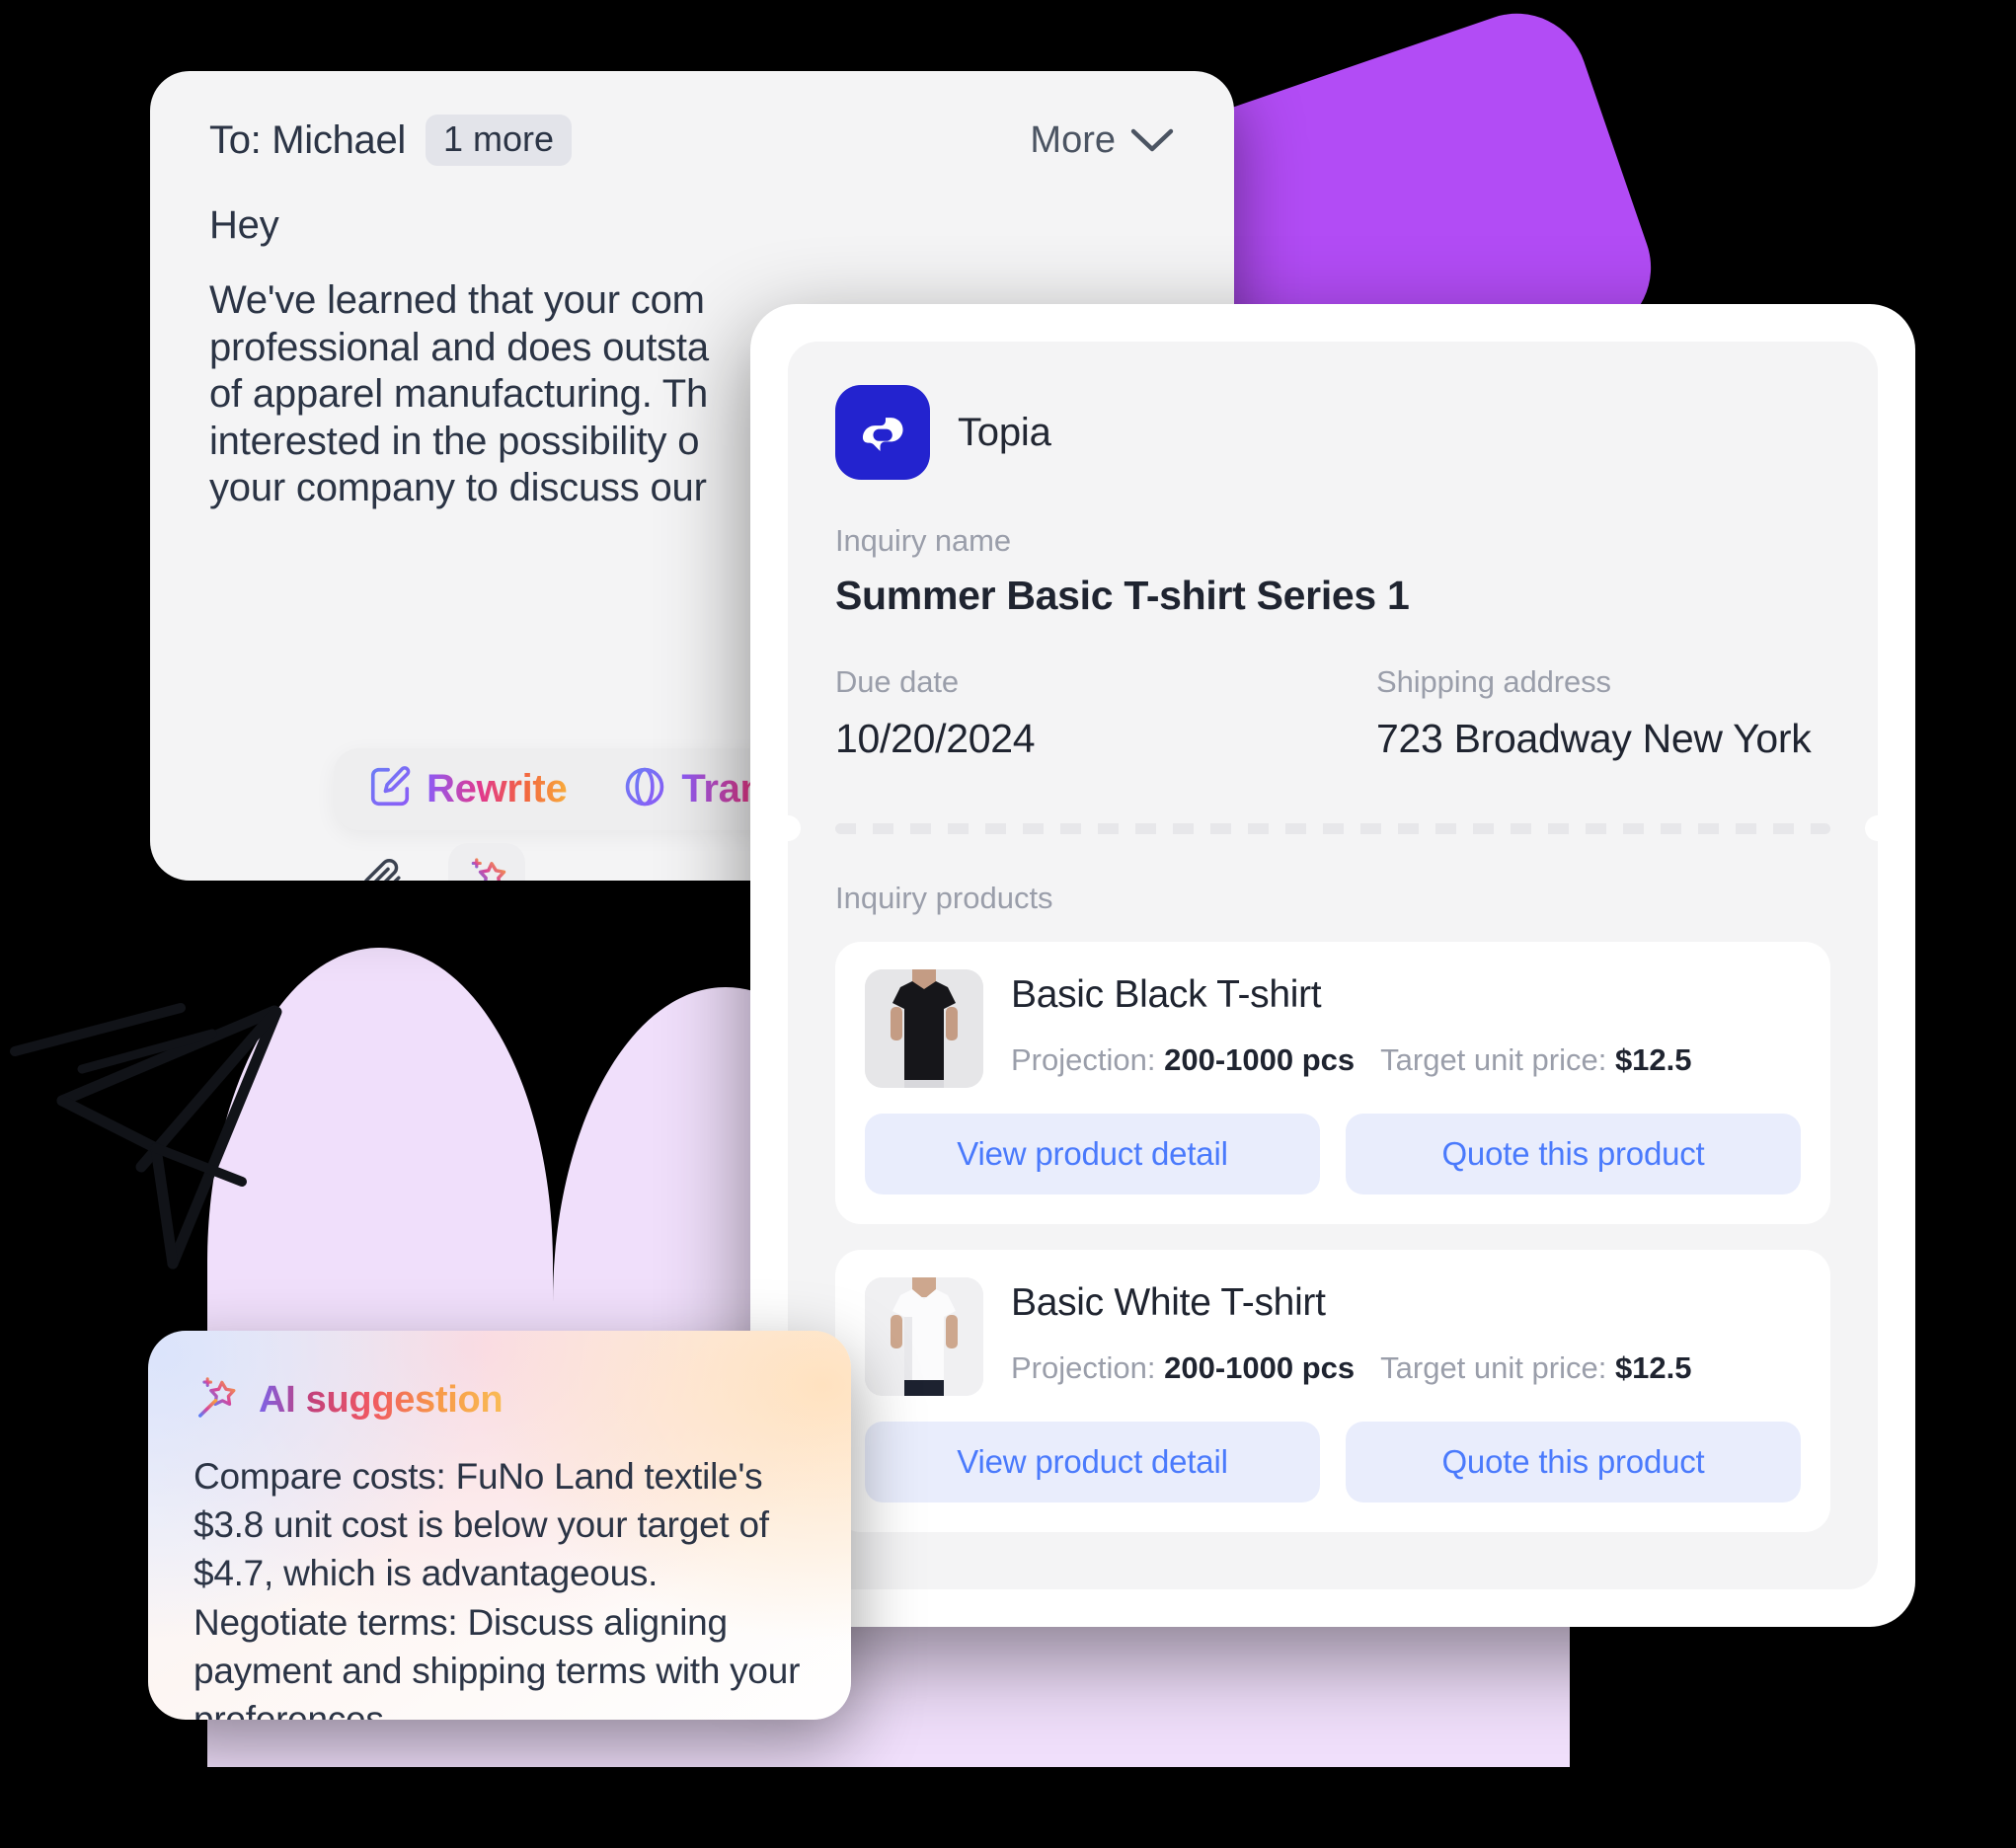 The height and width of the screenshot is (1848, 2016). I want to click on email-greeting: Hey, so click(244, 225).